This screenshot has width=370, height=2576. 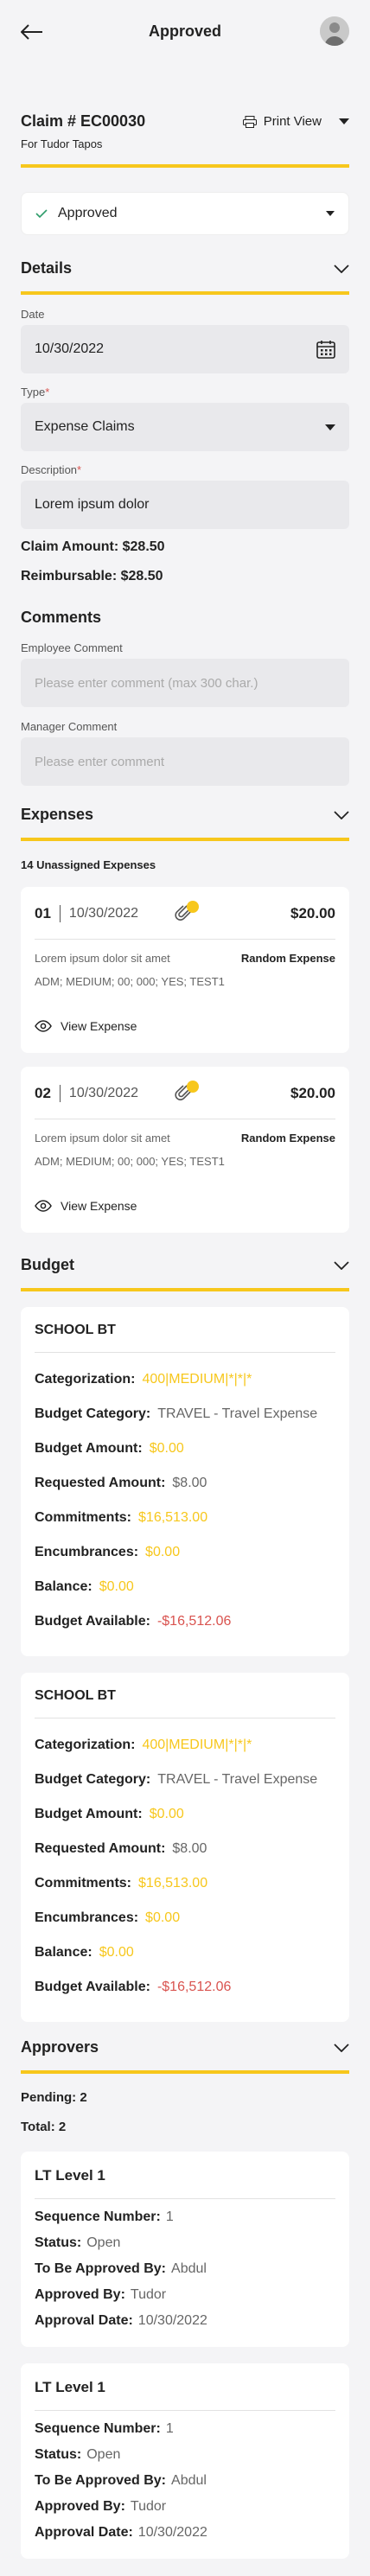 What do you see at coordinates (41, 213) in the screenshot?
I see `check-icon` at bounding box center [41, 213].